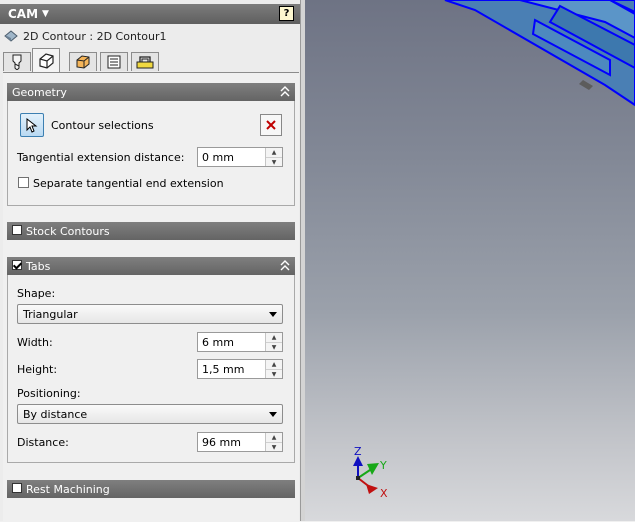 The height and width of the screenshot is (522, 635). I want to click on passes-icon, so click(114, 62).